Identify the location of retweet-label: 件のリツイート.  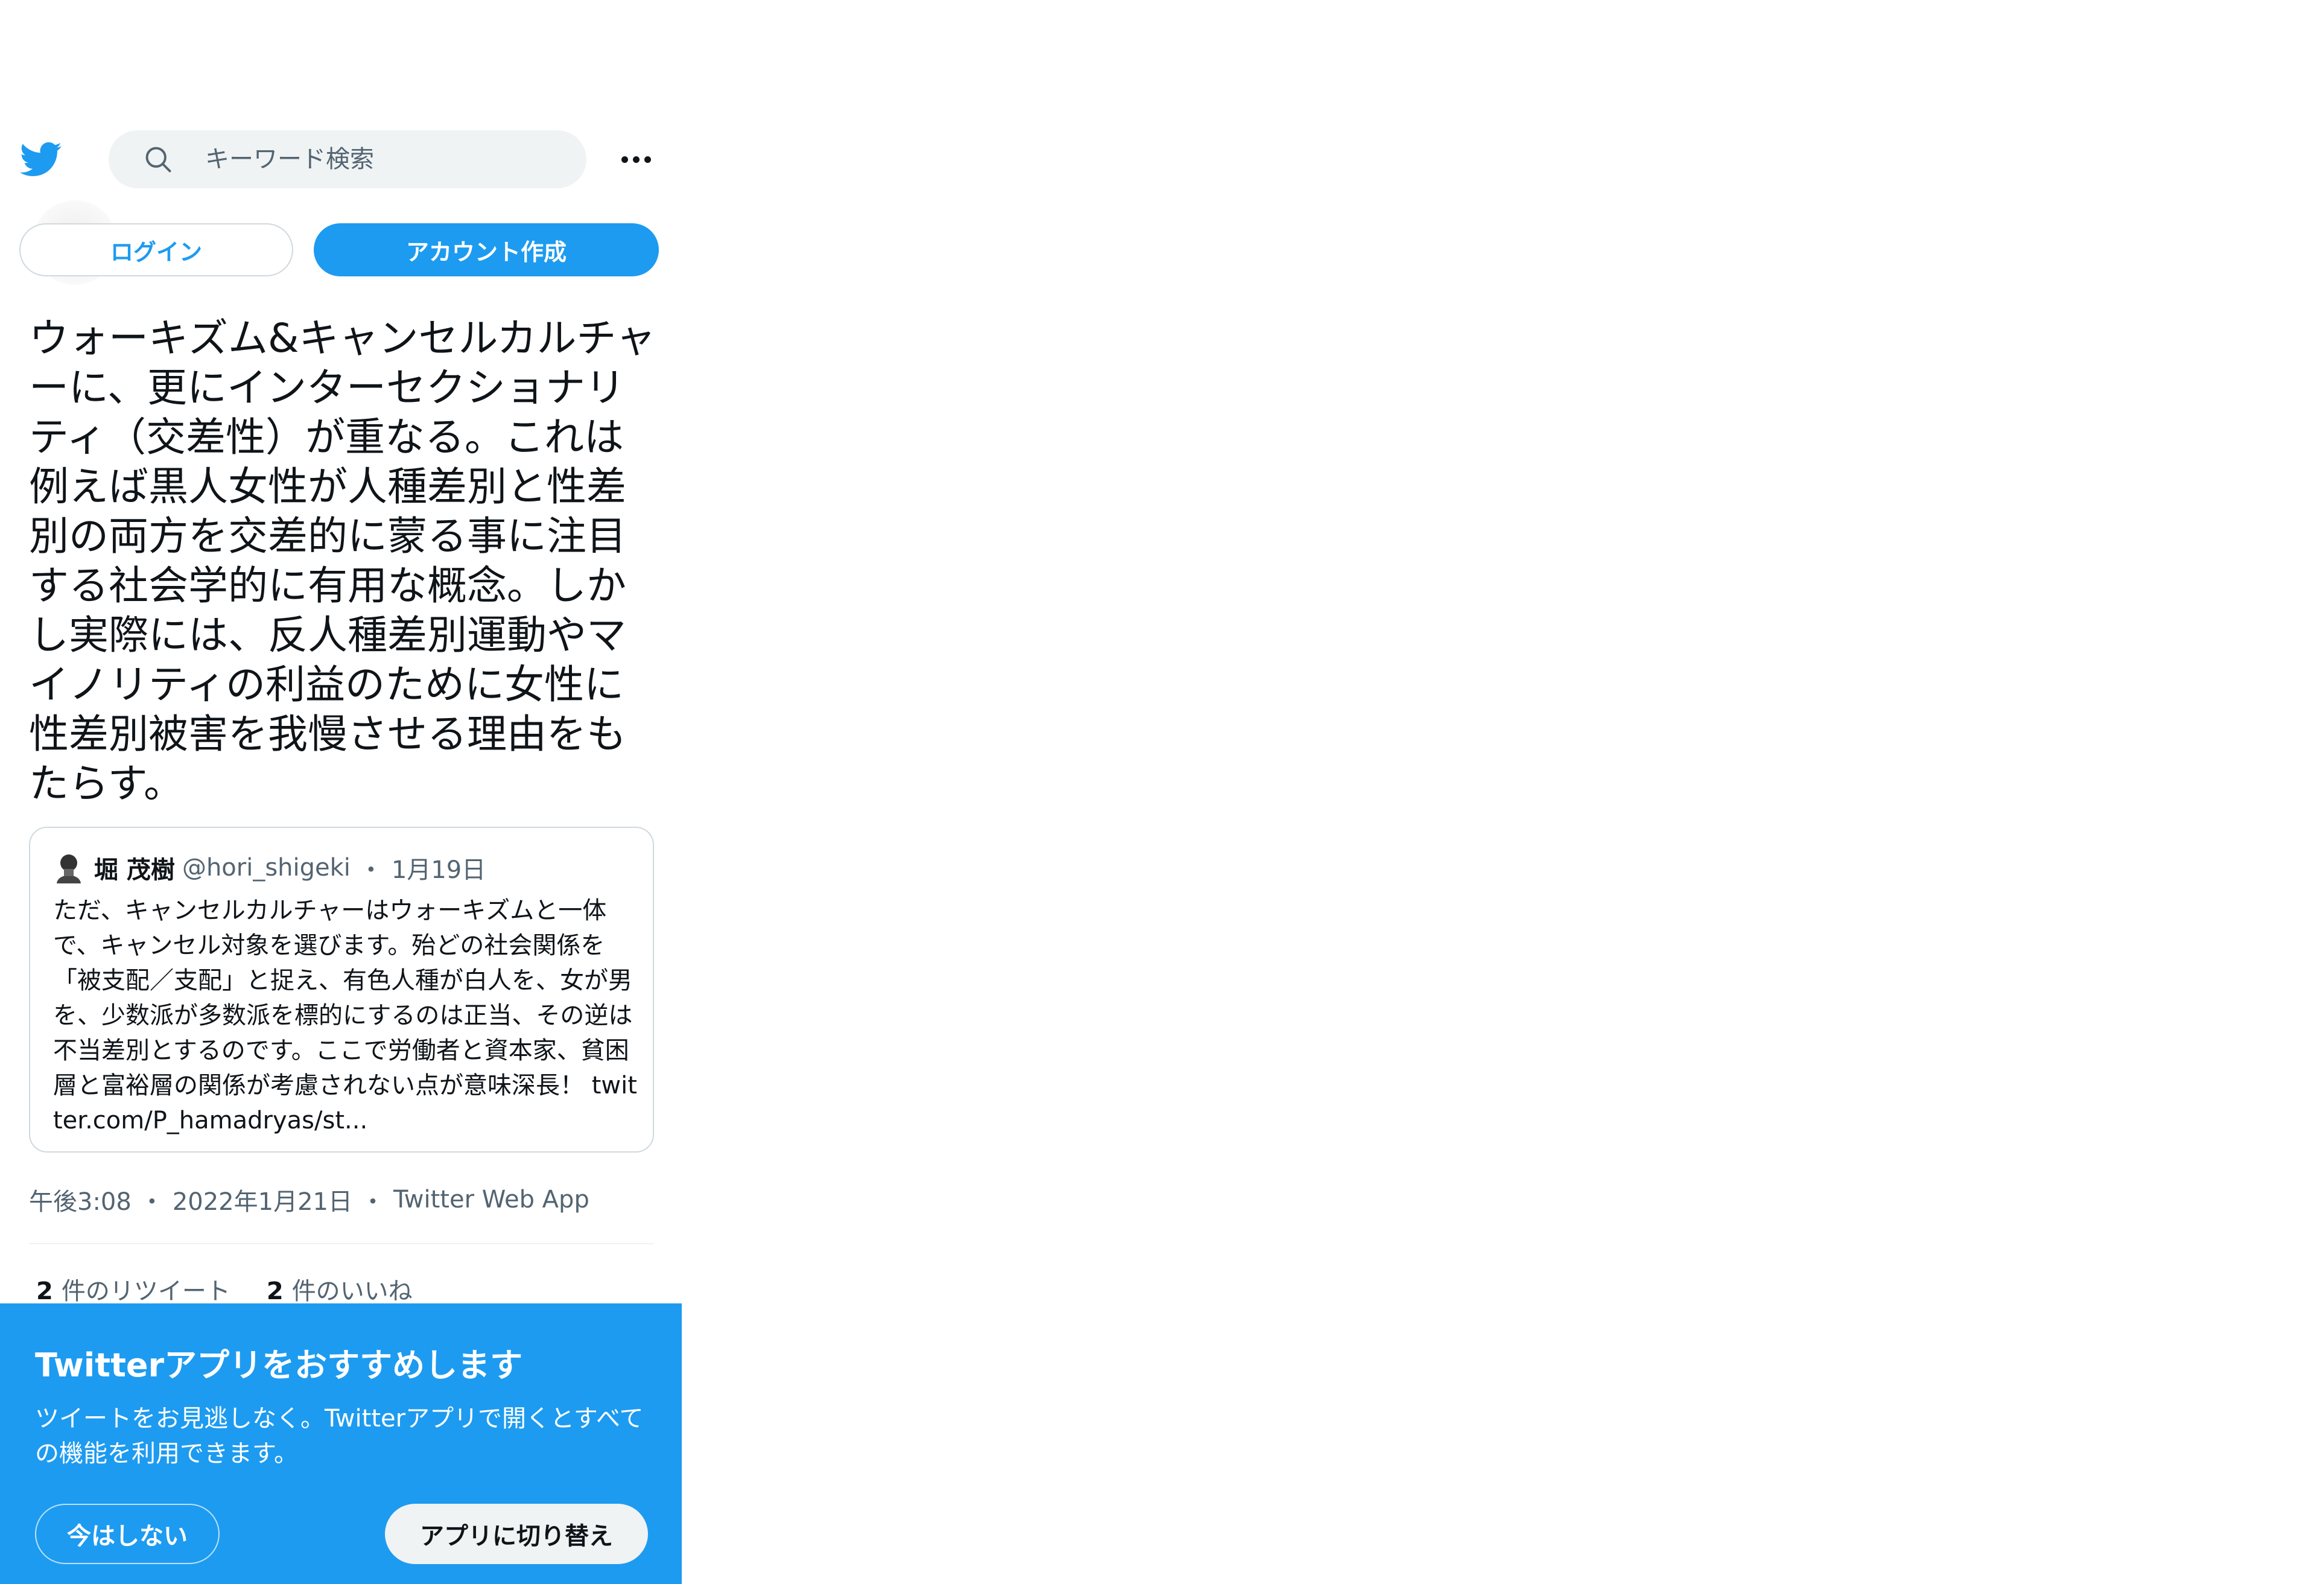
(145, 1291).